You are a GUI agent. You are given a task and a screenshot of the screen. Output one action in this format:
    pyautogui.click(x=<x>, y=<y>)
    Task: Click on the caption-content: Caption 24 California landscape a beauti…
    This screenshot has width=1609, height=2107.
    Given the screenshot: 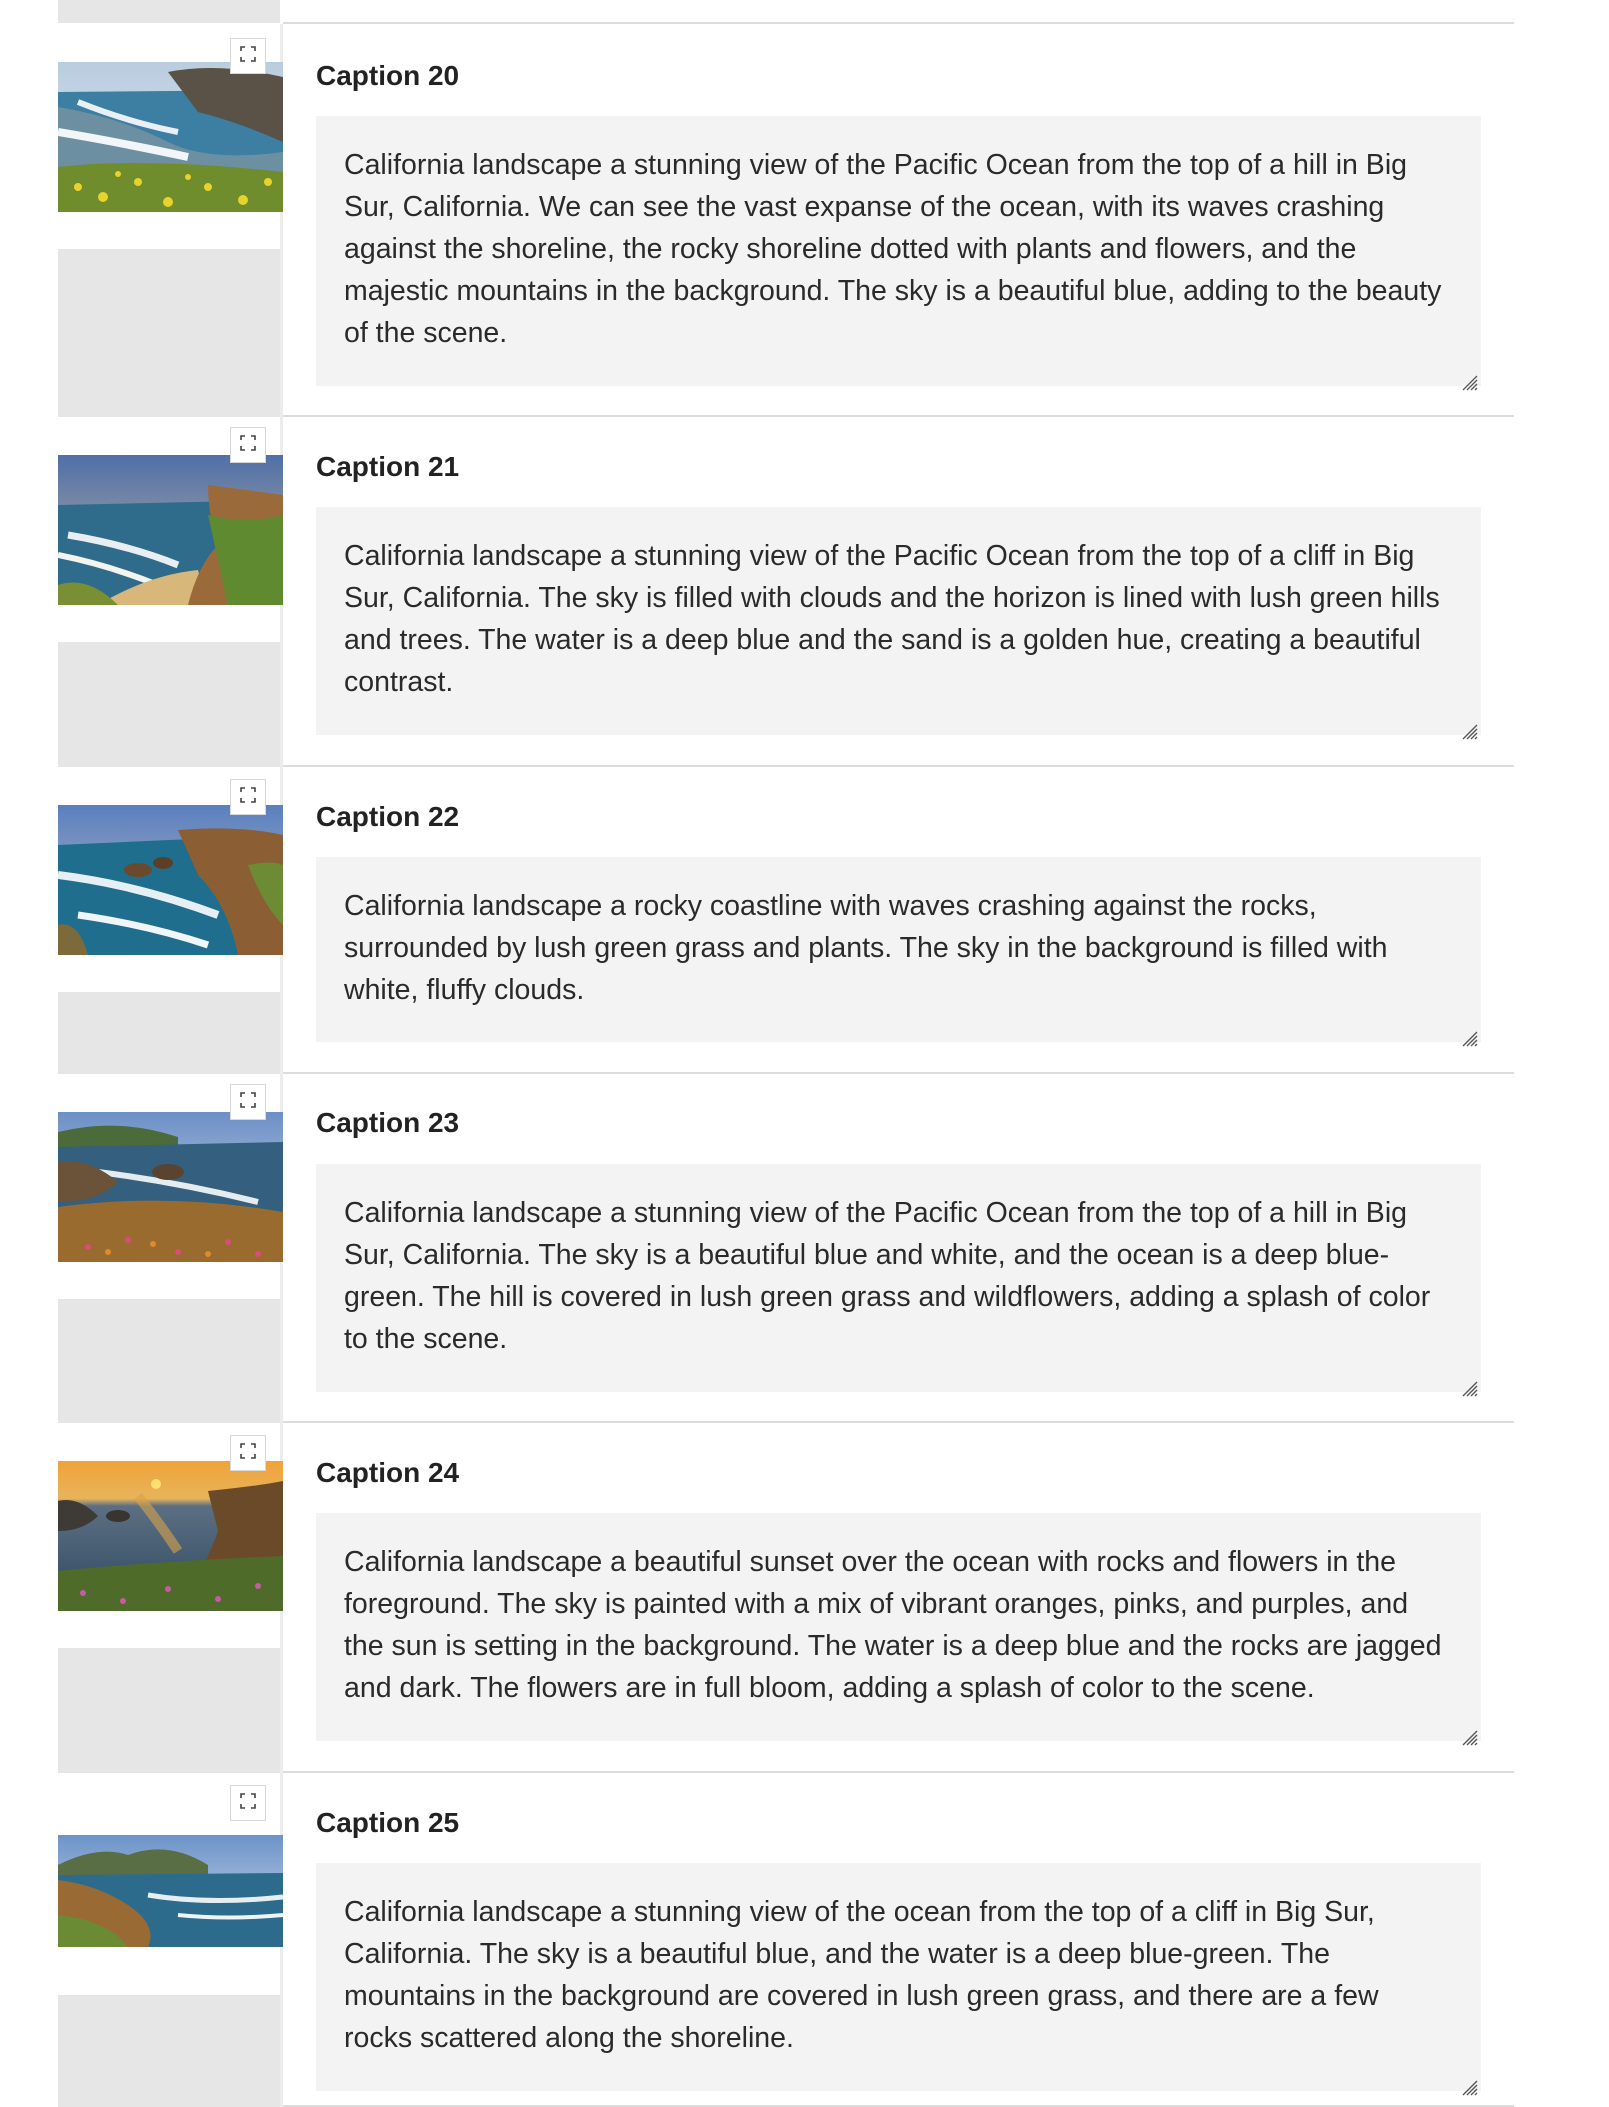 What is the action you would take?
    pyautogui.click(x=898, y=1598)
    